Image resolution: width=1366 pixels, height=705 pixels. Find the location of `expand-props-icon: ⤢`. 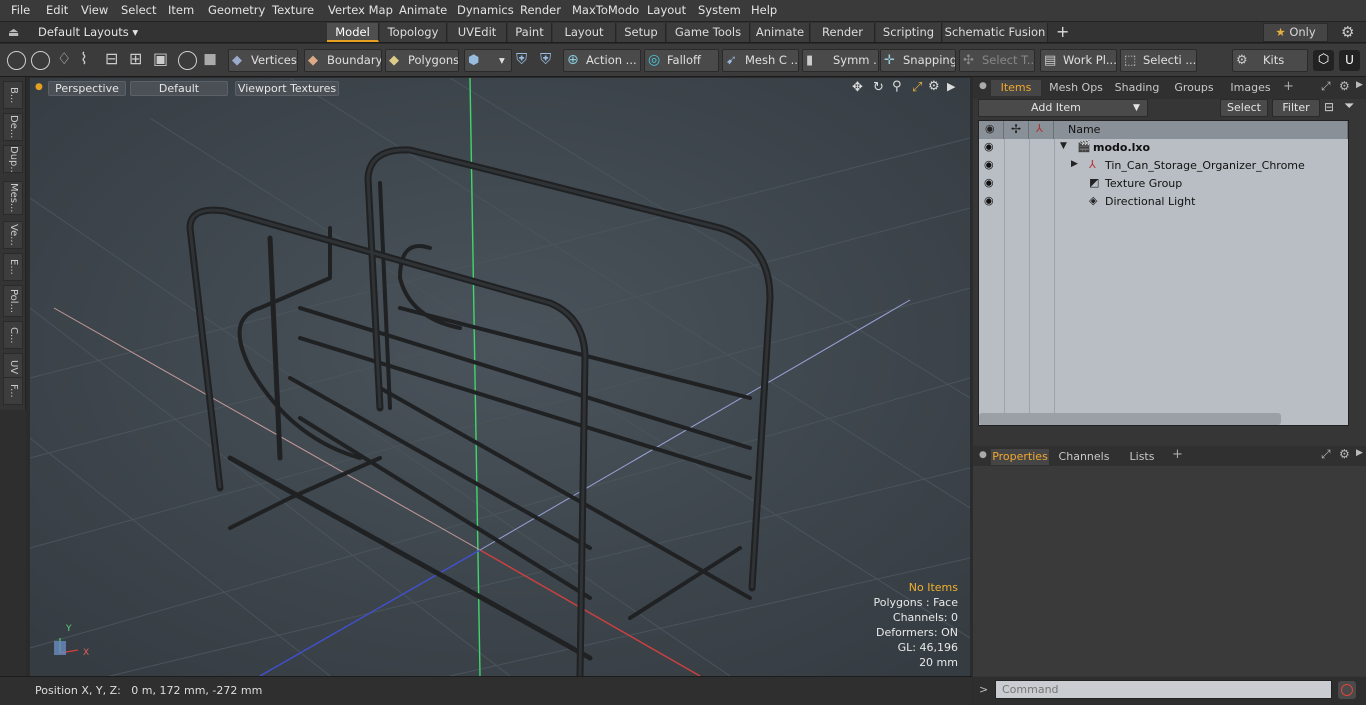

expand-props-icon: ⤢ is located at coordinates (1326, 454).